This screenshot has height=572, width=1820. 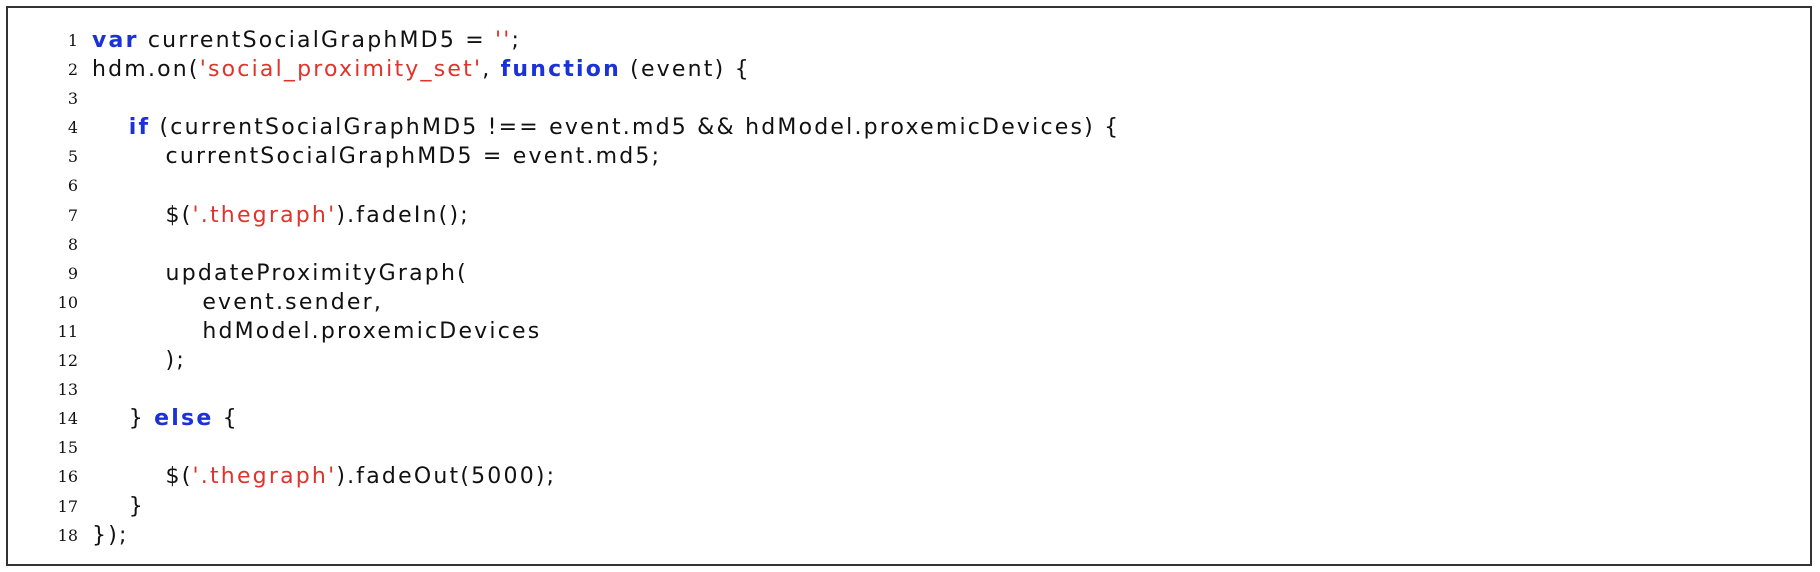 I want to click on code-token: ).fadeIn();, so click(x=403, y=215).